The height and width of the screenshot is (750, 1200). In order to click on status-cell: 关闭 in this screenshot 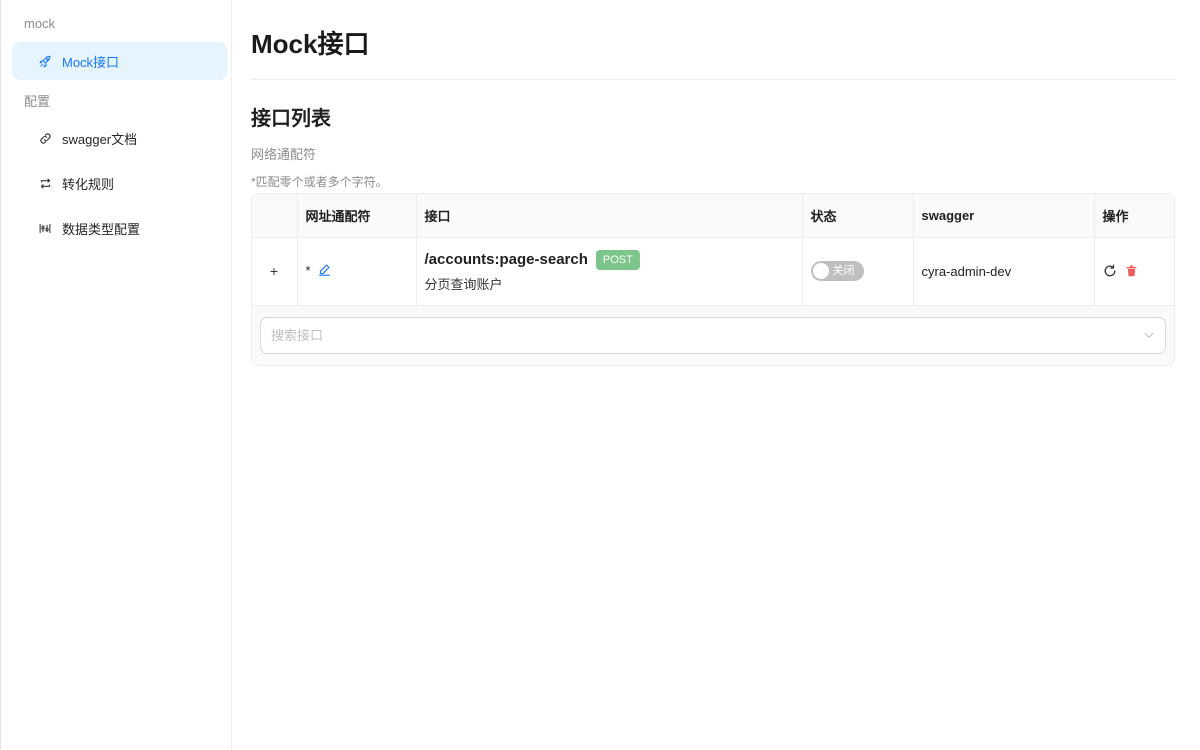, I will do `click(858, 271)`.